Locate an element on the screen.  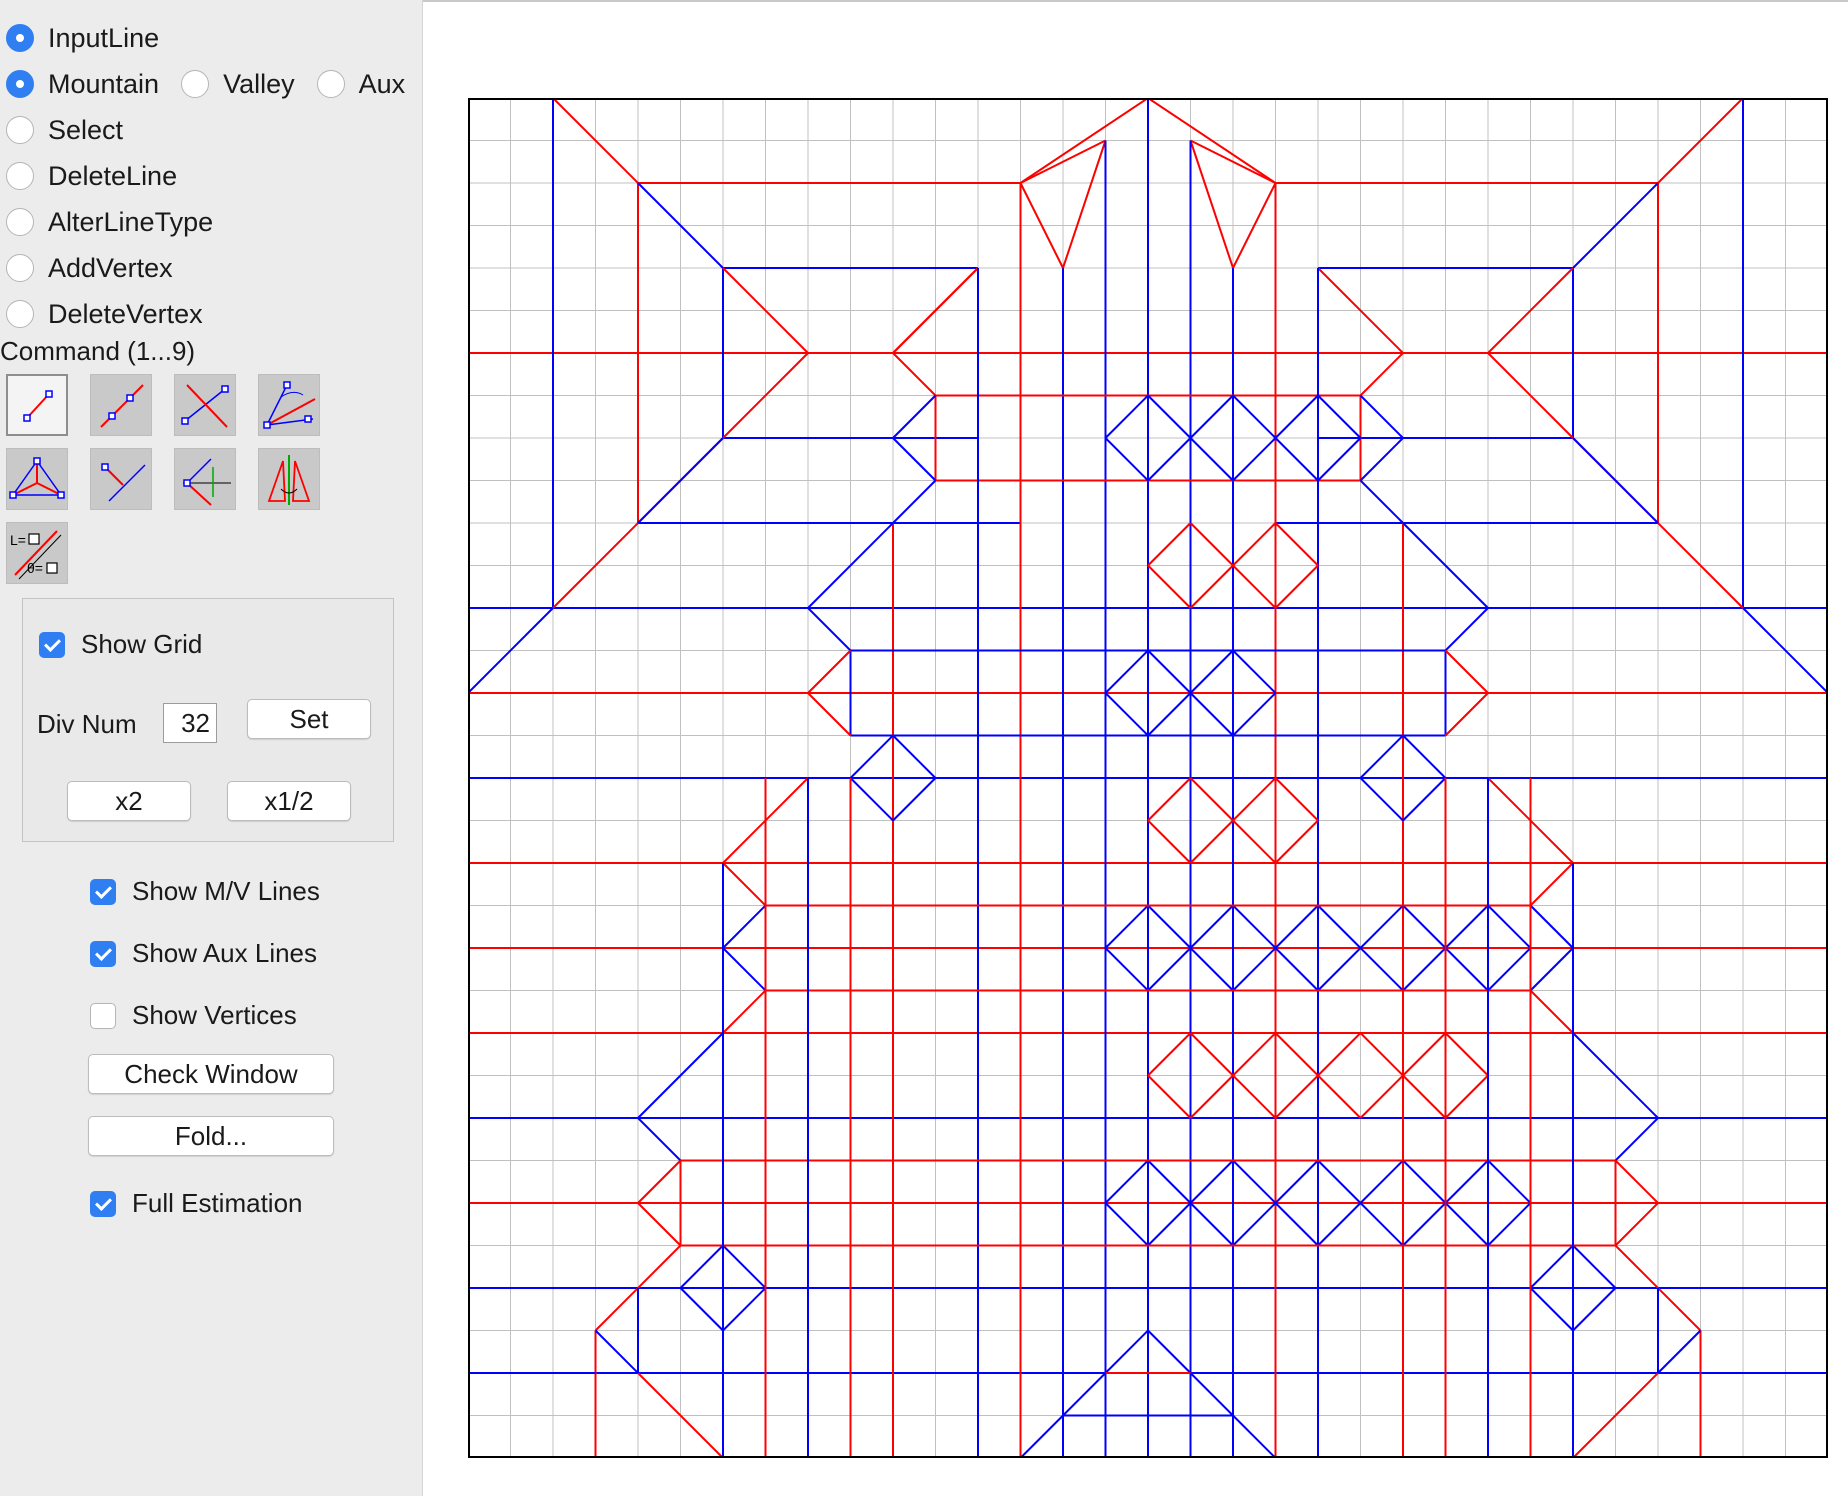
mode-inputline-radio is located at coordinates (20, 38).